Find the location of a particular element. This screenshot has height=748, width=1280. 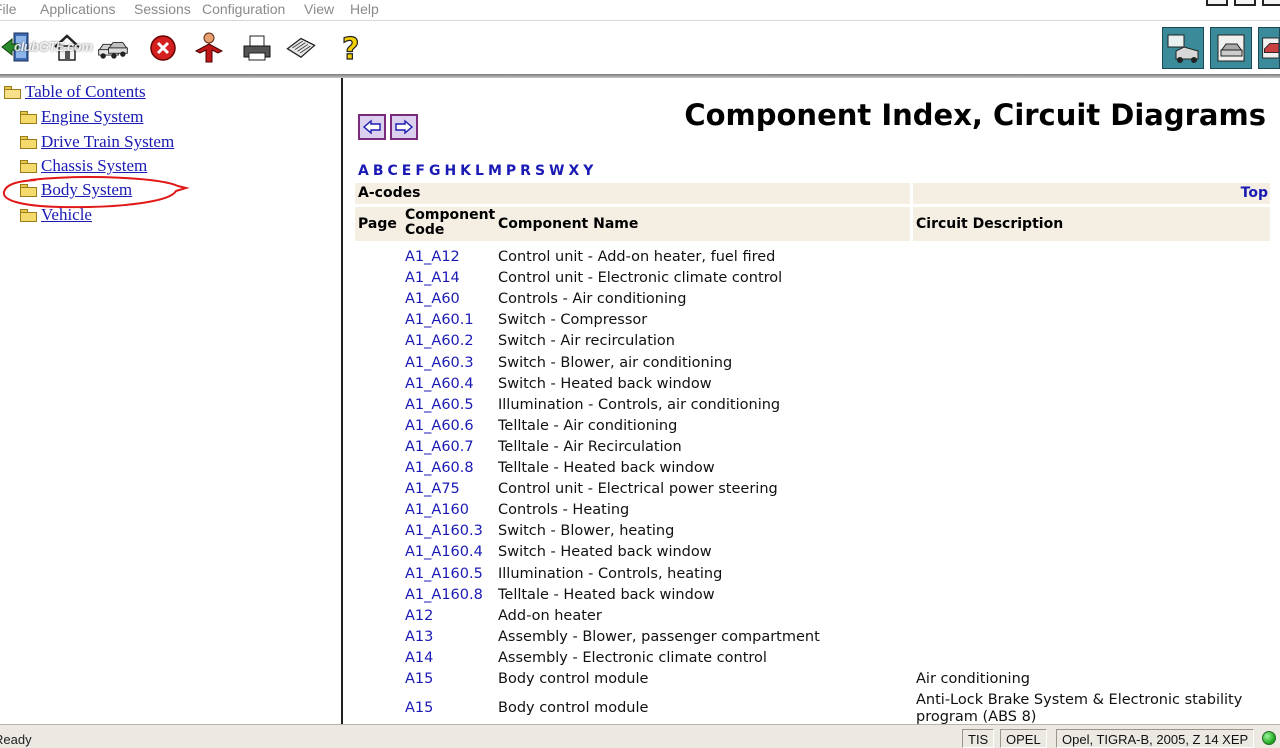

forward-button is located at coordinates (404, 127).